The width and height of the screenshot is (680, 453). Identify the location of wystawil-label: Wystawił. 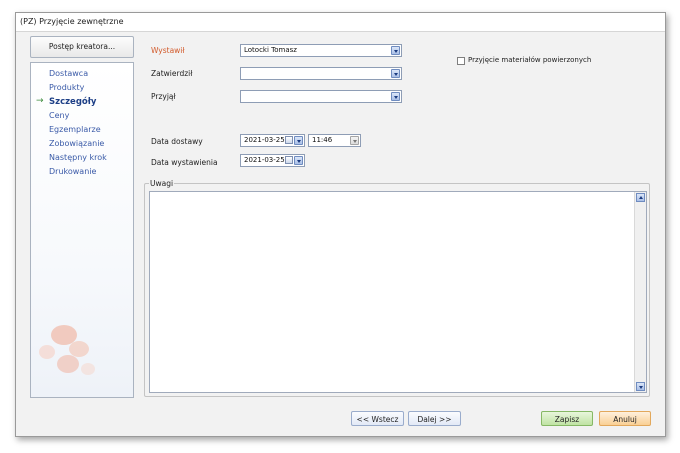
(168, 50).